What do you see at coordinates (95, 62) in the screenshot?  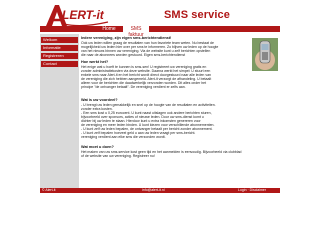 I see `how-heading: Hoe werkt het?` at bounding box center [95, 62].